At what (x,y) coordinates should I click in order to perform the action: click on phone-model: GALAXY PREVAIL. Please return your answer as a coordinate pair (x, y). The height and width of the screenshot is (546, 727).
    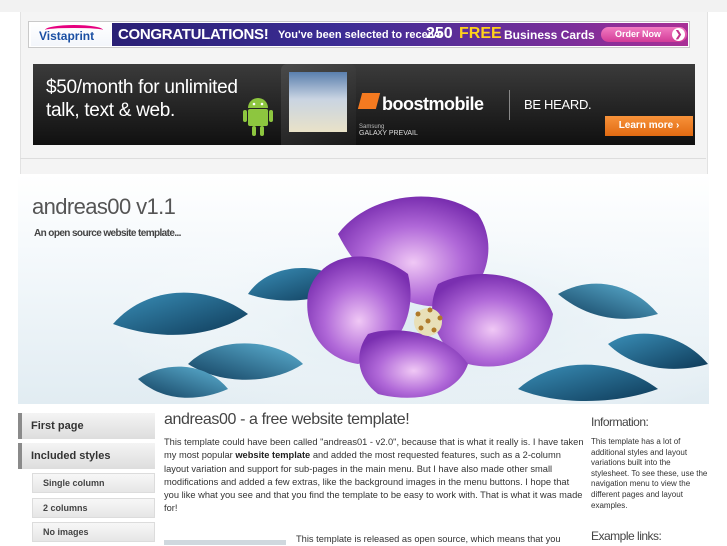
    Looking at the image, I should click on (388, 133).